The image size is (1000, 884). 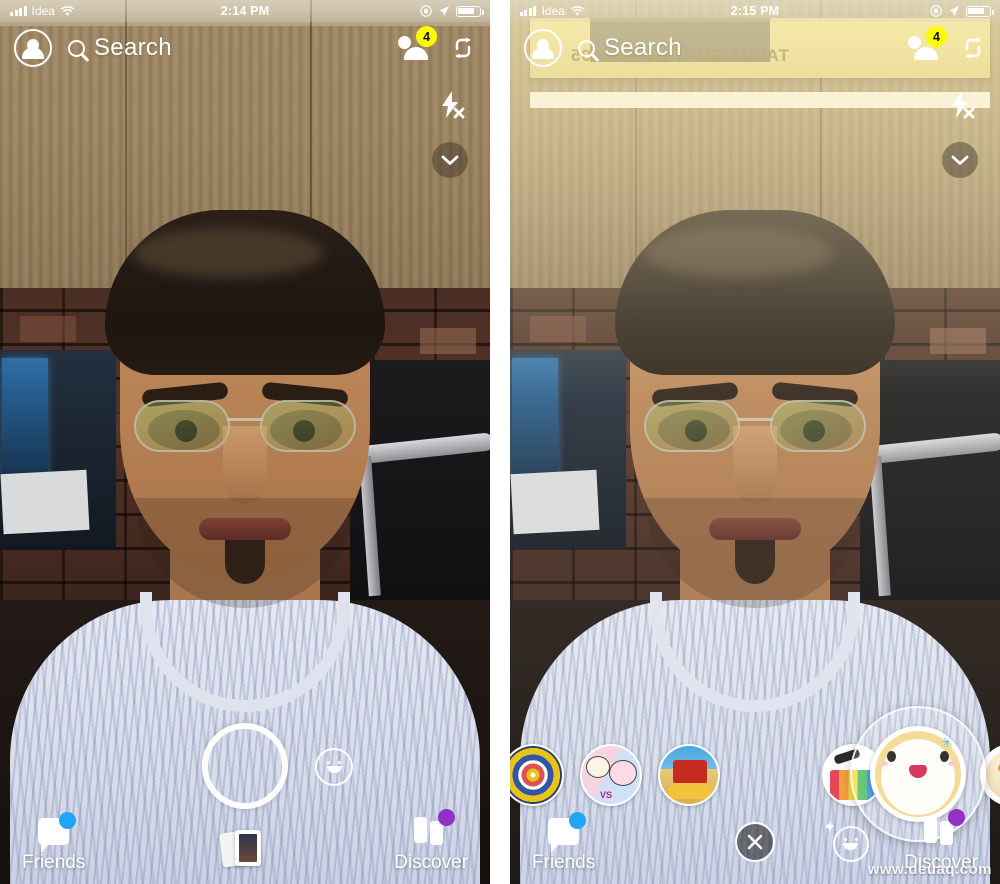 I want to click on nav-discover-label: Discover, so click(x=431, y=862).